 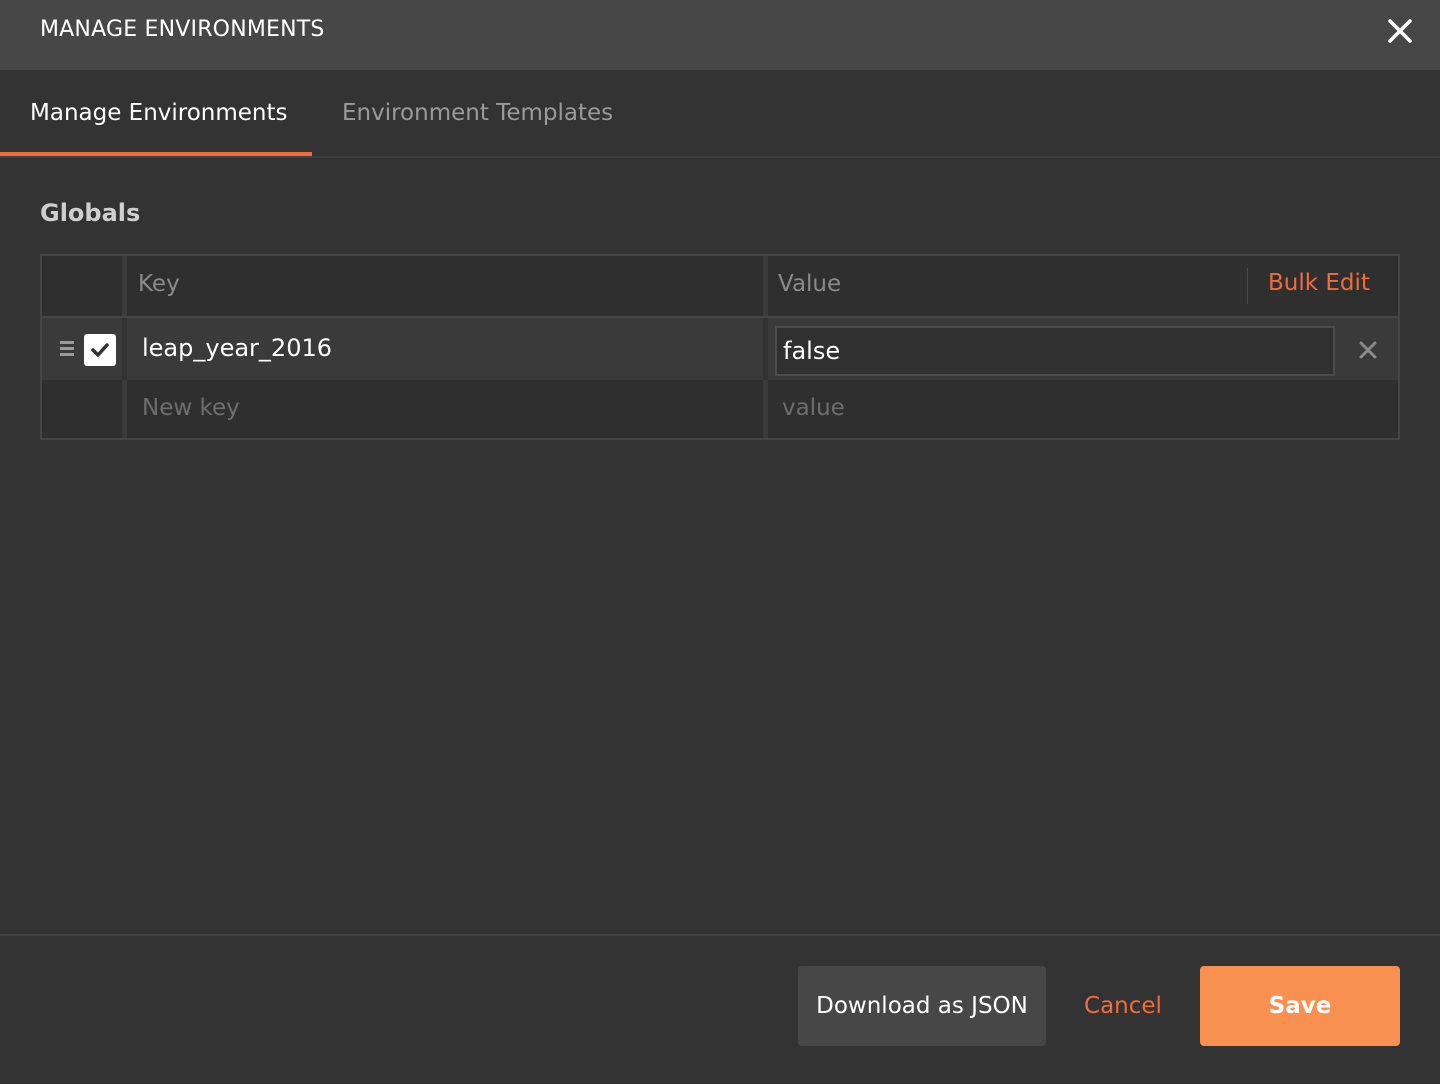 What do you see at coordinates (402, 408) in the screenshot?
I see `new-key-input` at bounding box center [402, 408].